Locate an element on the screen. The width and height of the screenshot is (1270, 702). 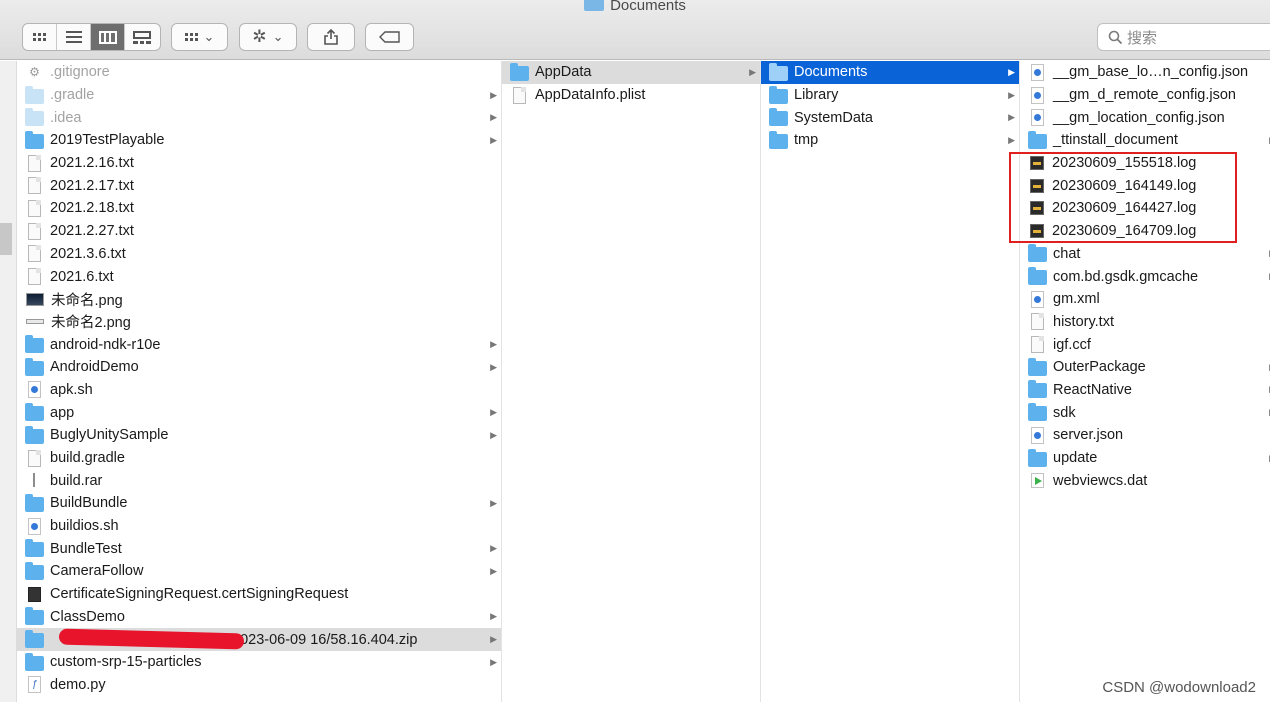
file-row: buildios.sh is located at coordinates (259, 526).